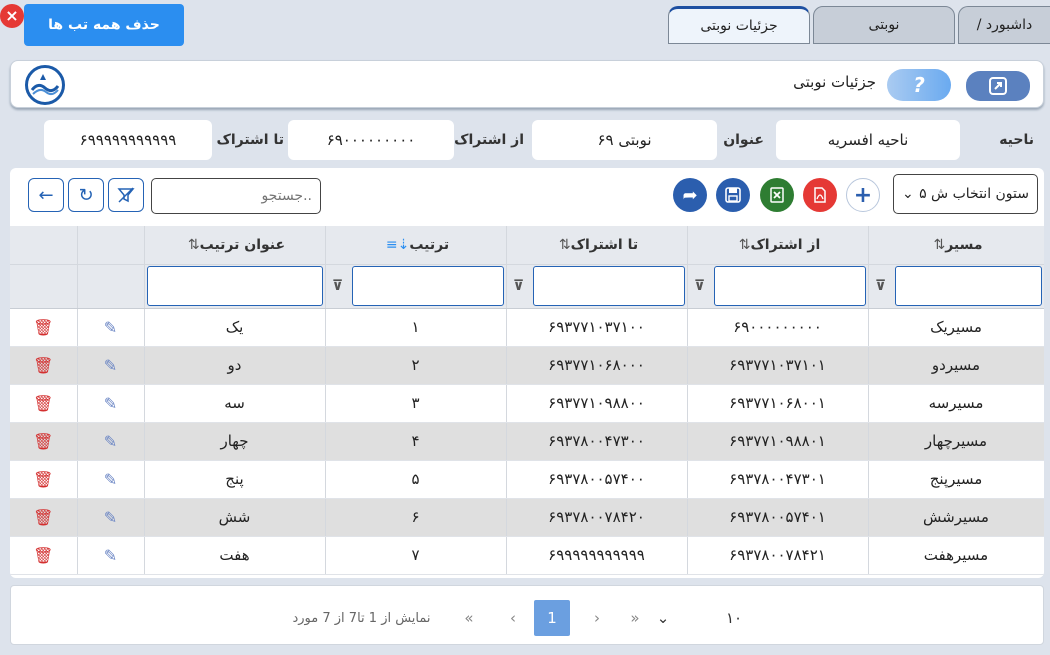  Describe the element at coordinates (469, 618) in the screenshot. I see `first-page-icon: «` at that location.